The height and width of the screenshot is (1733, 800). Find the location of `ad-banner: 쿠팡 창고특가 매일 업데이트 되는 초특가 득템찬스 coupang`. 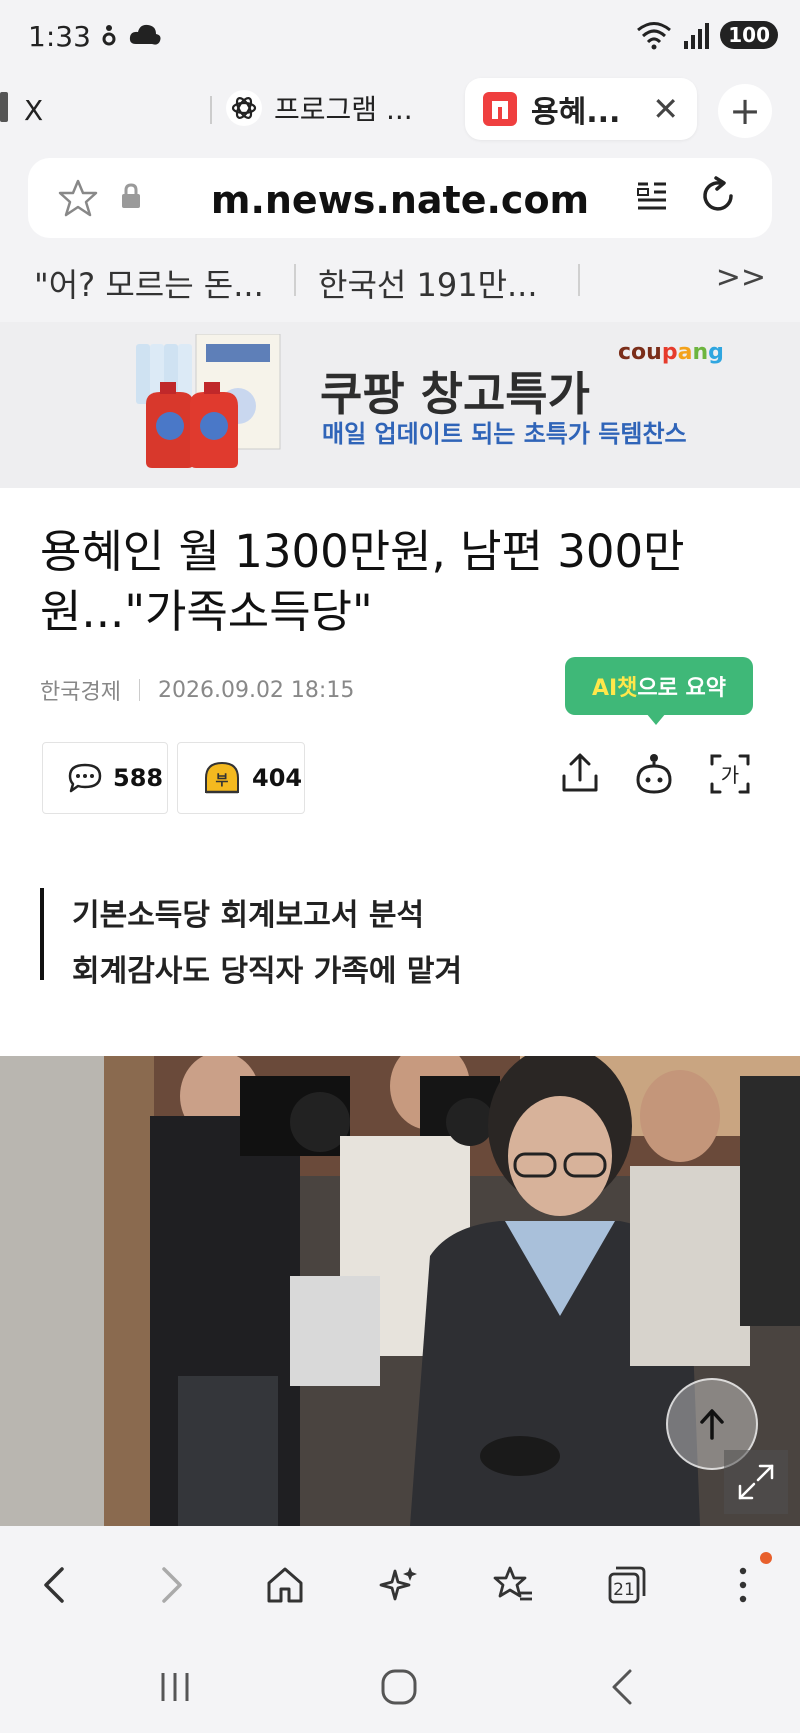

ad-banner: 쿠팡 창고특가 매일 업데이트 되는 초특가 득템찬스 coupang is located at coordinates (400, 405).